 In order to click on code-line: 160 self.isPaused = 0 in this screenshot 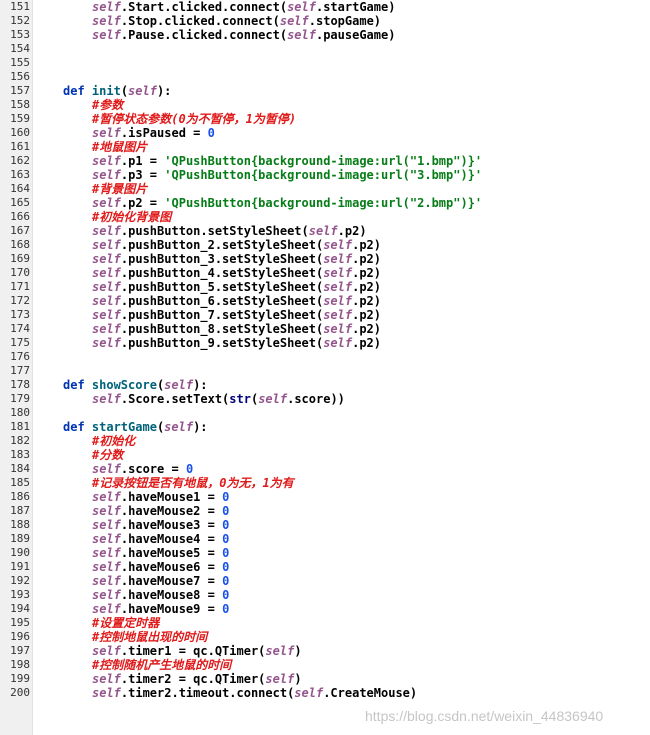, I will do `click(325, 133)`.